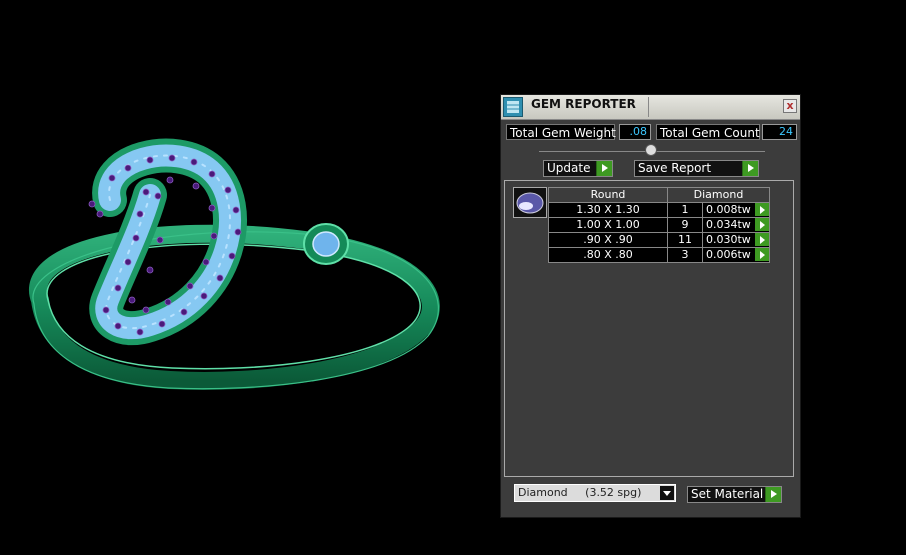 The image size is (906, 555). Describe the element at coordinates (685, 210) in the screenshot. I see `gem-count: 1` at that location.